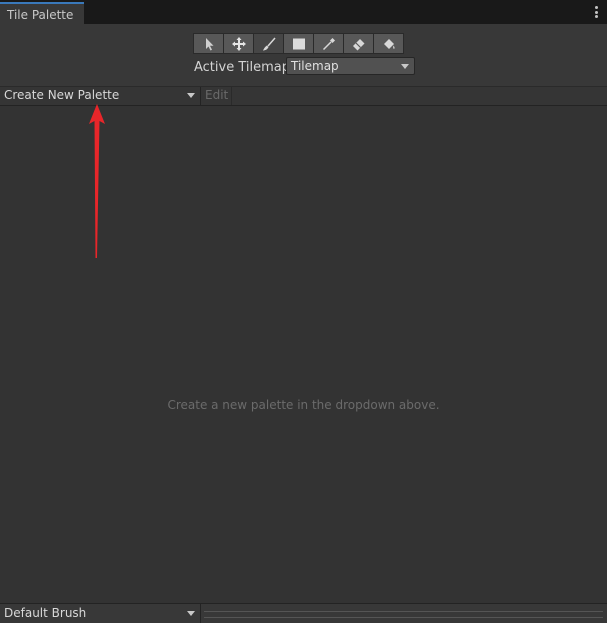  I want to click on edit-palette-button: Edit, so click(216, 96).